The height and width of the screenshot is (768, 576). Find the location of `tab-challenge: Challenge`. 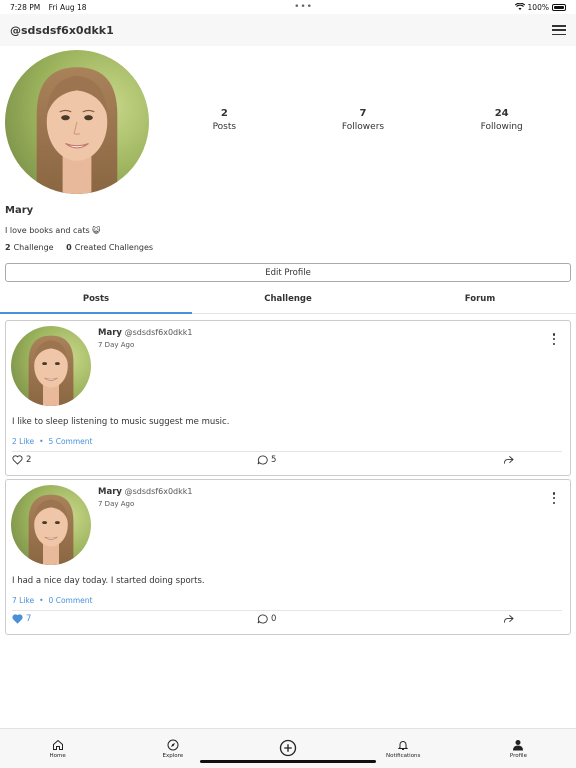

tab-challenge: Challenge is located at coordinates (288, 300).